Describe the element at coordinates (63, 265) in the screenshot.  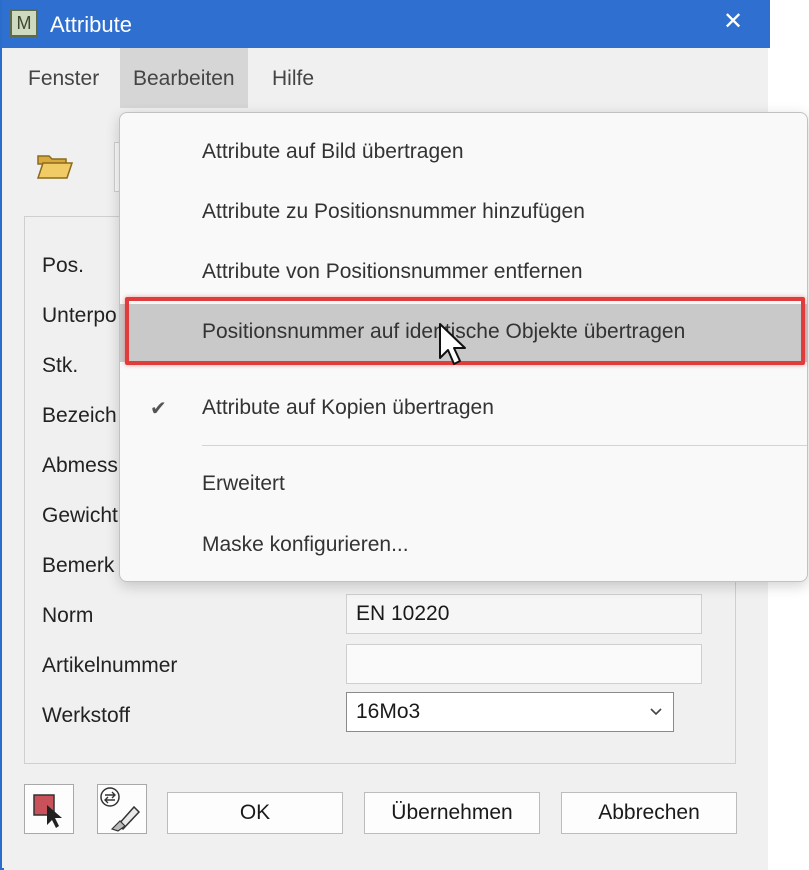
I see `label-pos: Pos.` at that location.